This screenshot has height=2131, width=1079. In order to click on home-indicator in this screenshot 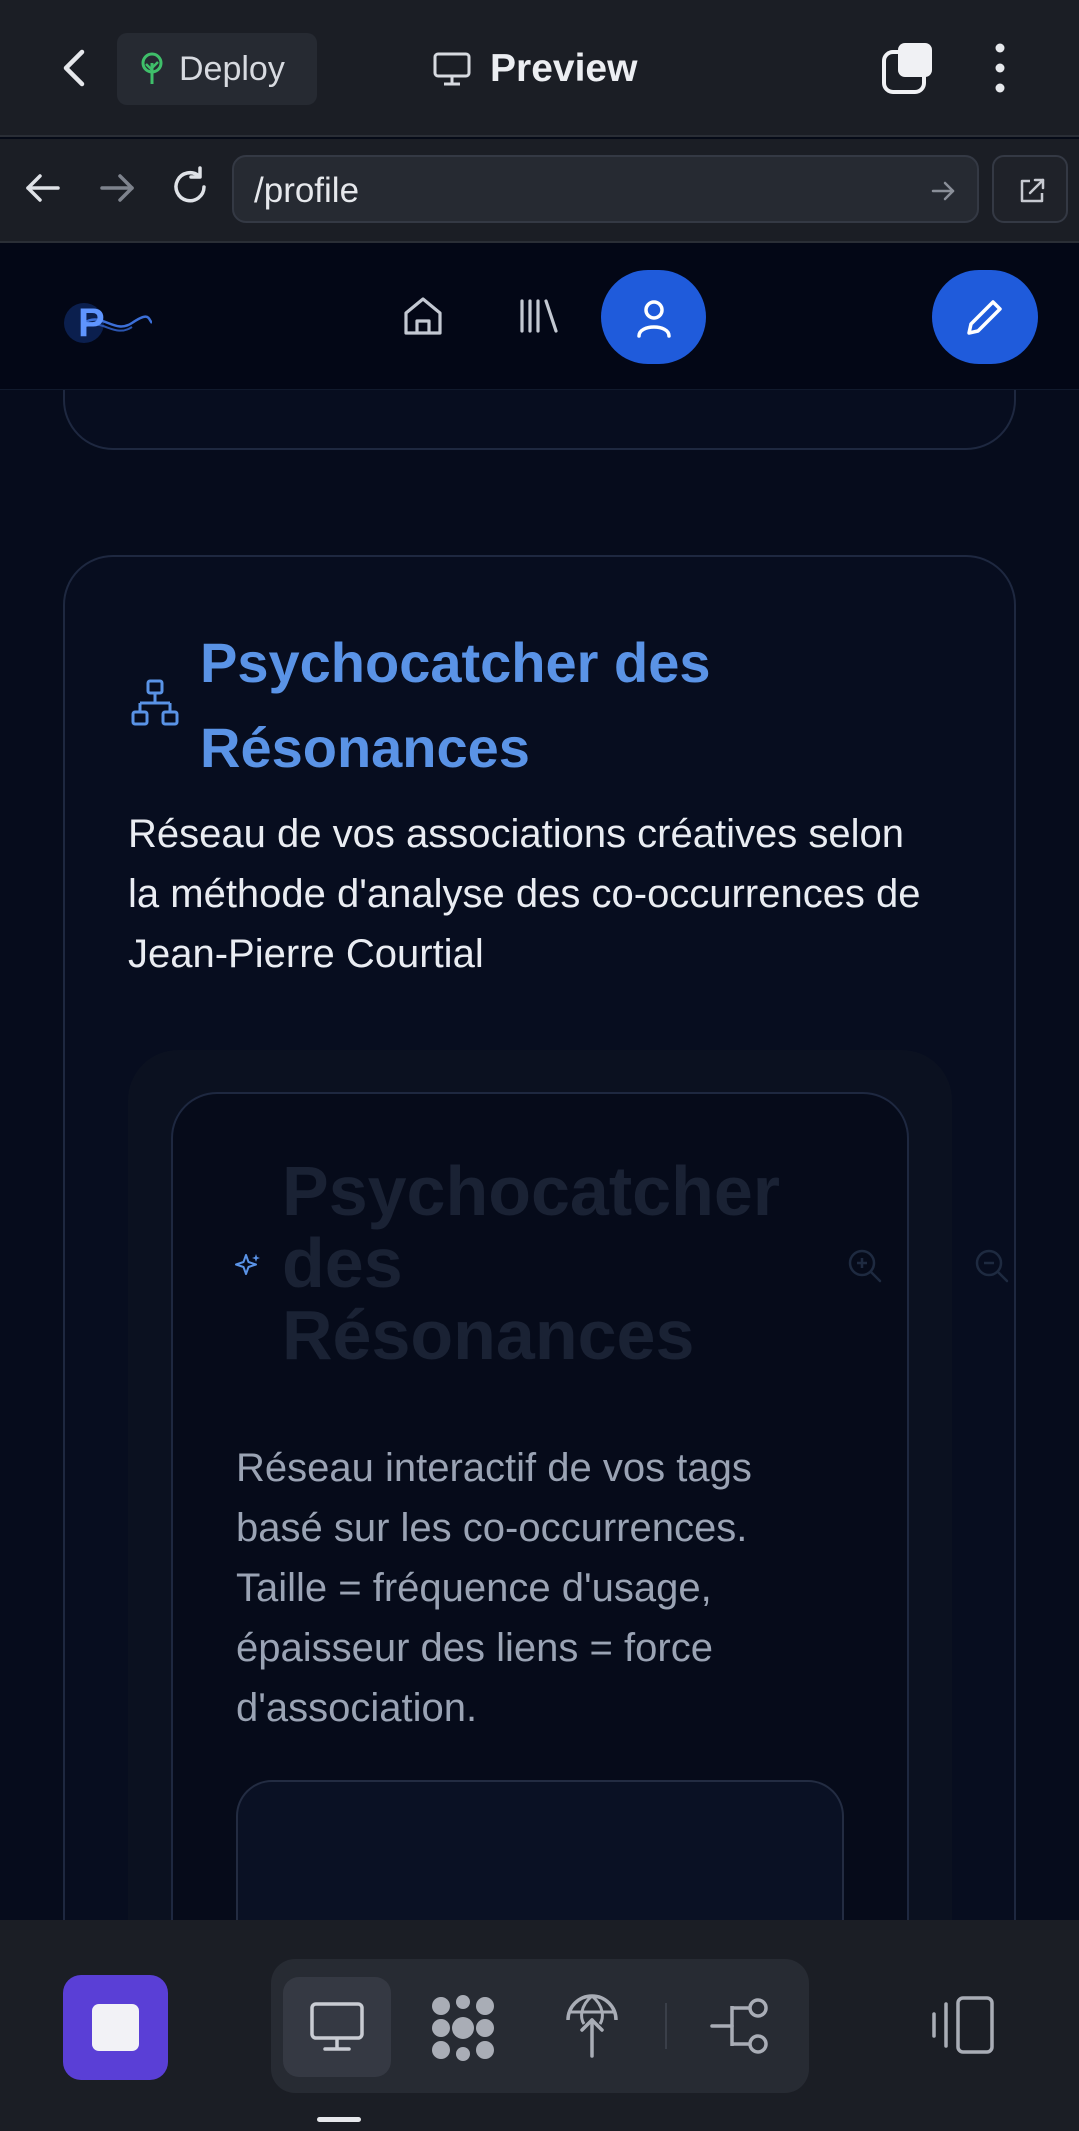, I will do `click(339, 2119)`.